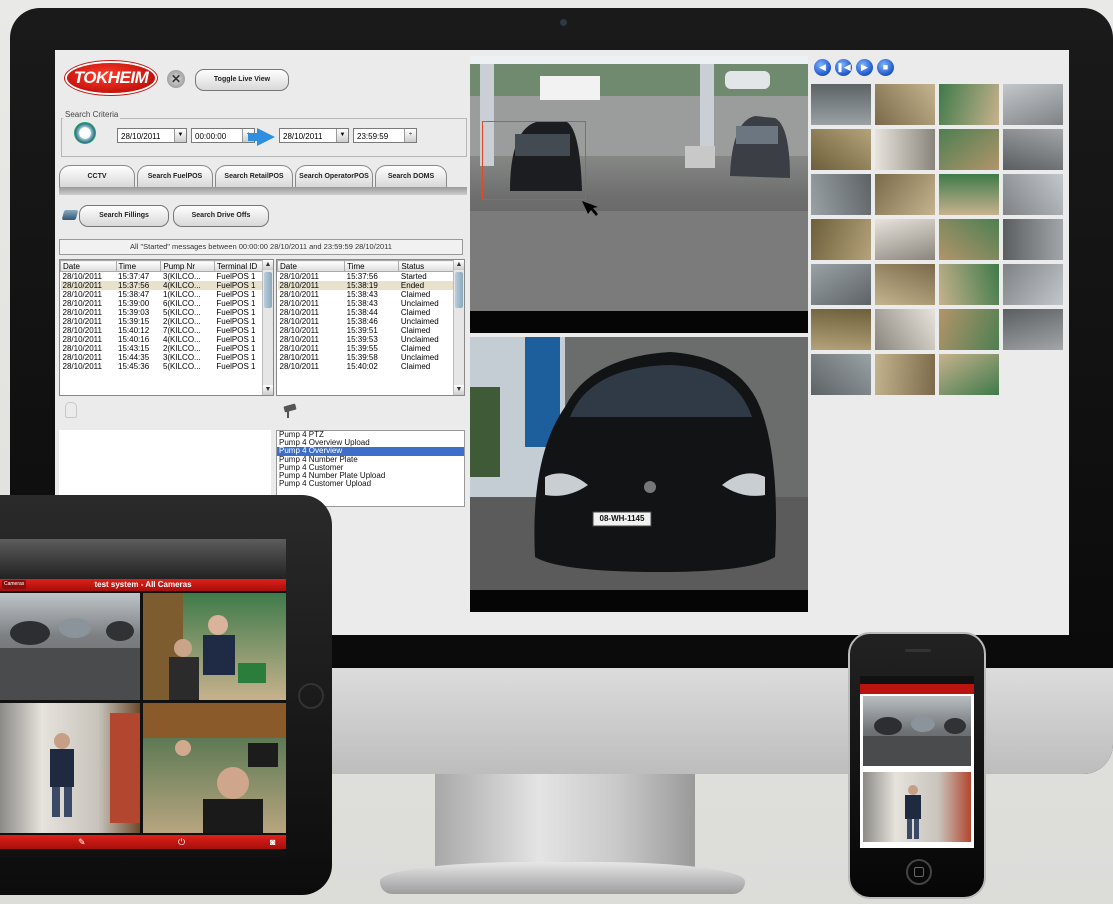  What do you see at coordinates (410, 135) in the screenshot?
I see `spinner-icon: ÷` at bounding box center [410, 135].